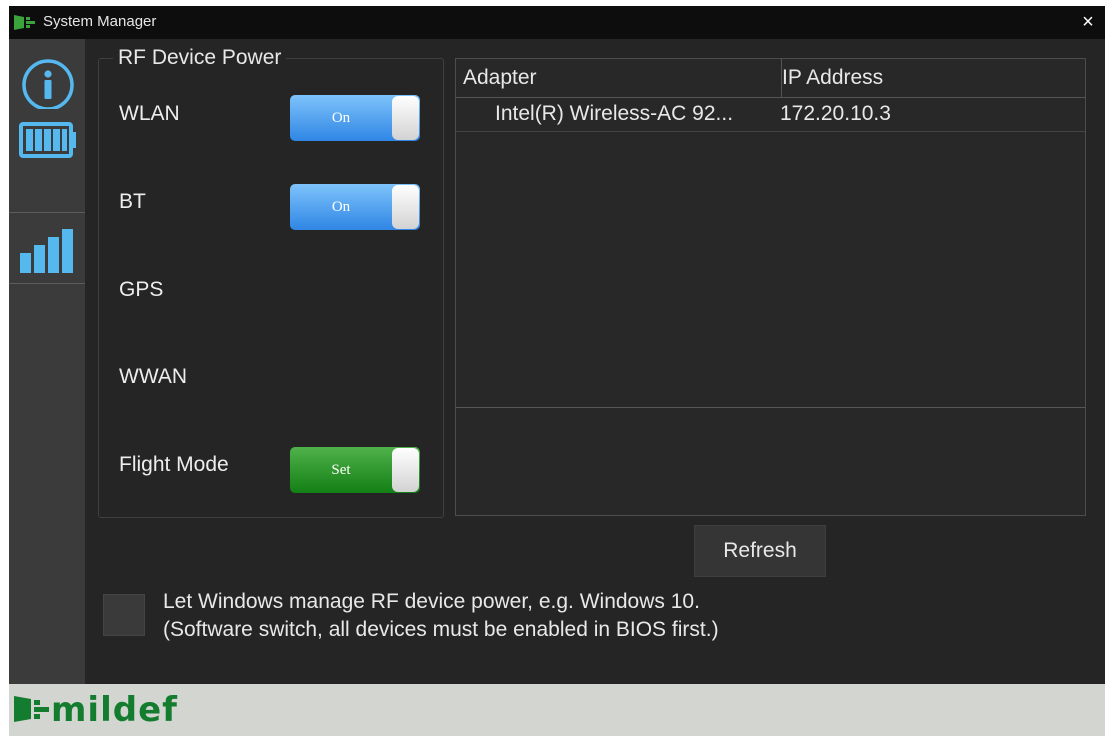 The width and height of the screenshot is (1107, 740). I want to click on flight-mode-label: Flight Mode, so click(174, 464).